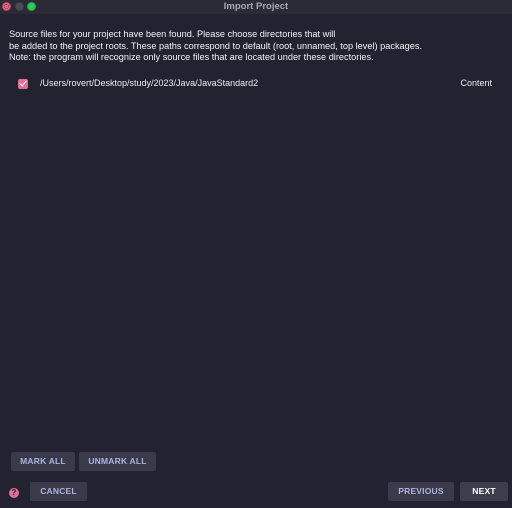 The height and width of the screenshot is (508, 512). What do you see at coordinates (484, 491) in the screenshot?
I see `next-button: NEXT` at bounding box center [484, 491].